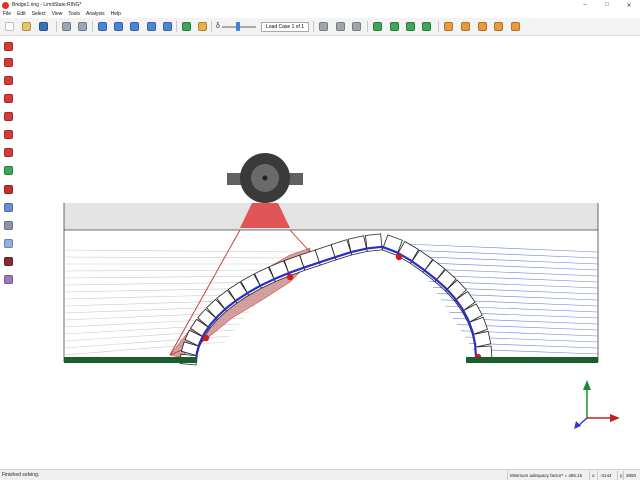 This screenshot has height=480, width=640. I want to click on save-button, so click(43, 26).